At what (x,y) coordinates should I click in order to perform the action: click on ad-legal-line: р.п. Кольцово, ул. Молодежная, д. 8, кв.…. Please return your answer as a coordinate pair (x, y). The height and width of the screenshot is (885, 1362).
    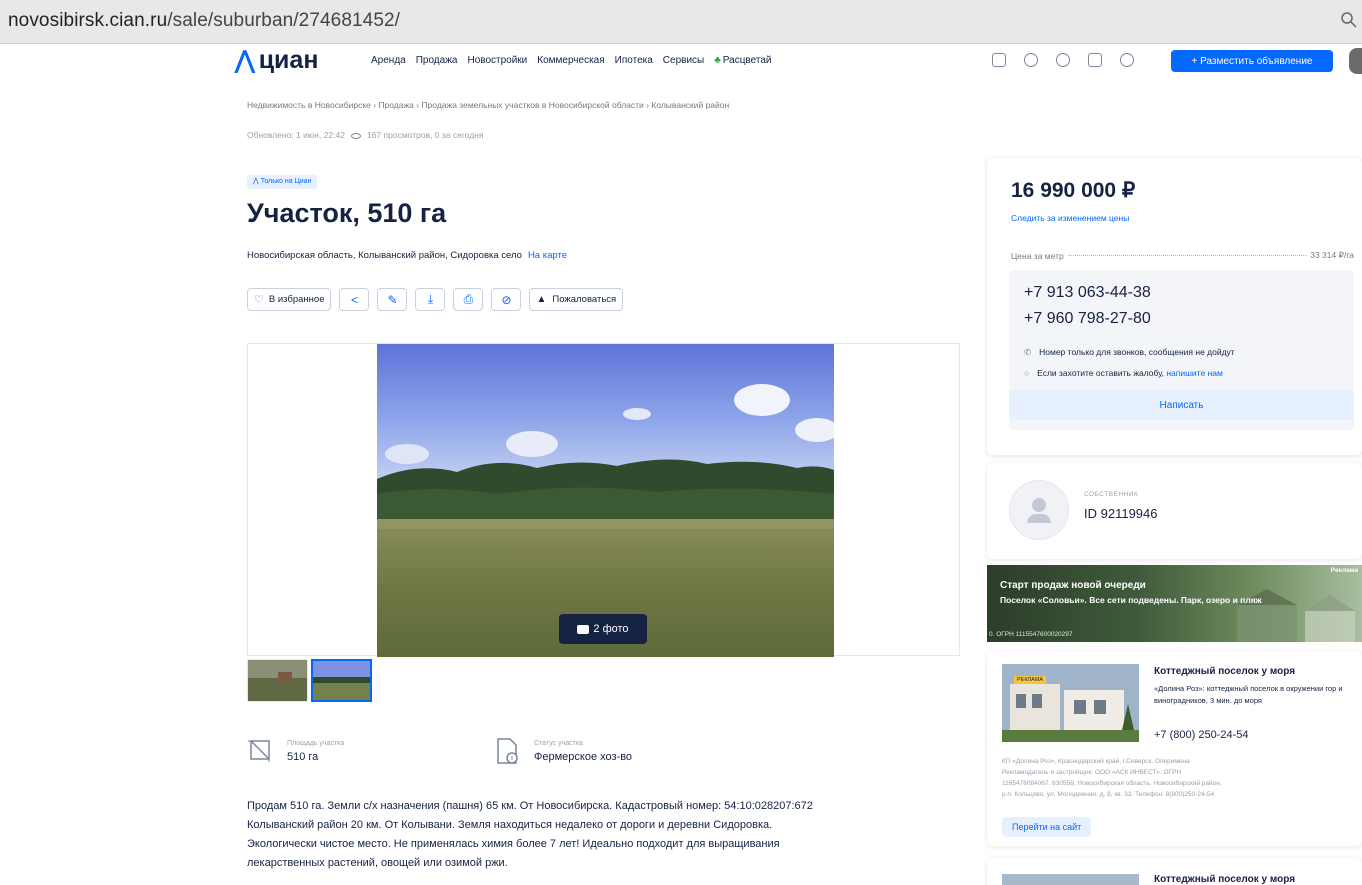
    Looking at the image, I should click on (1108, 794).